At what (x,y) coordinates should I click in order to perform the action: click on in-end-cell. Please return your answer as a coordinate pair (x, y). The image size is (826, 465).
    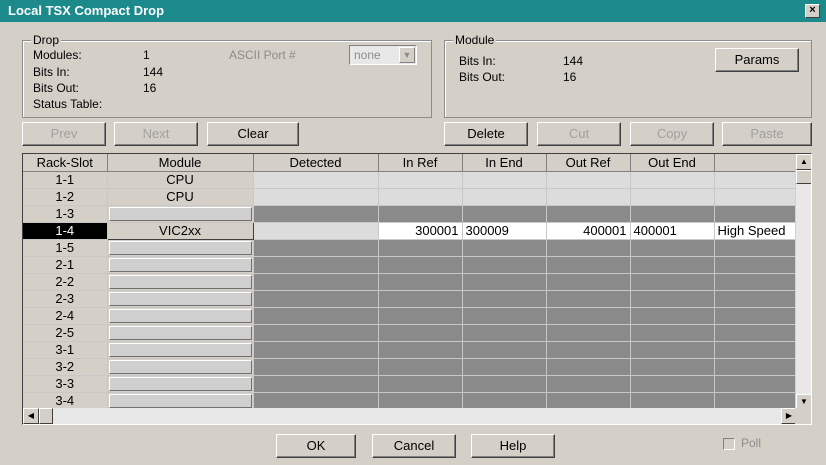
    Looking at the image, I should click on (504, 214).